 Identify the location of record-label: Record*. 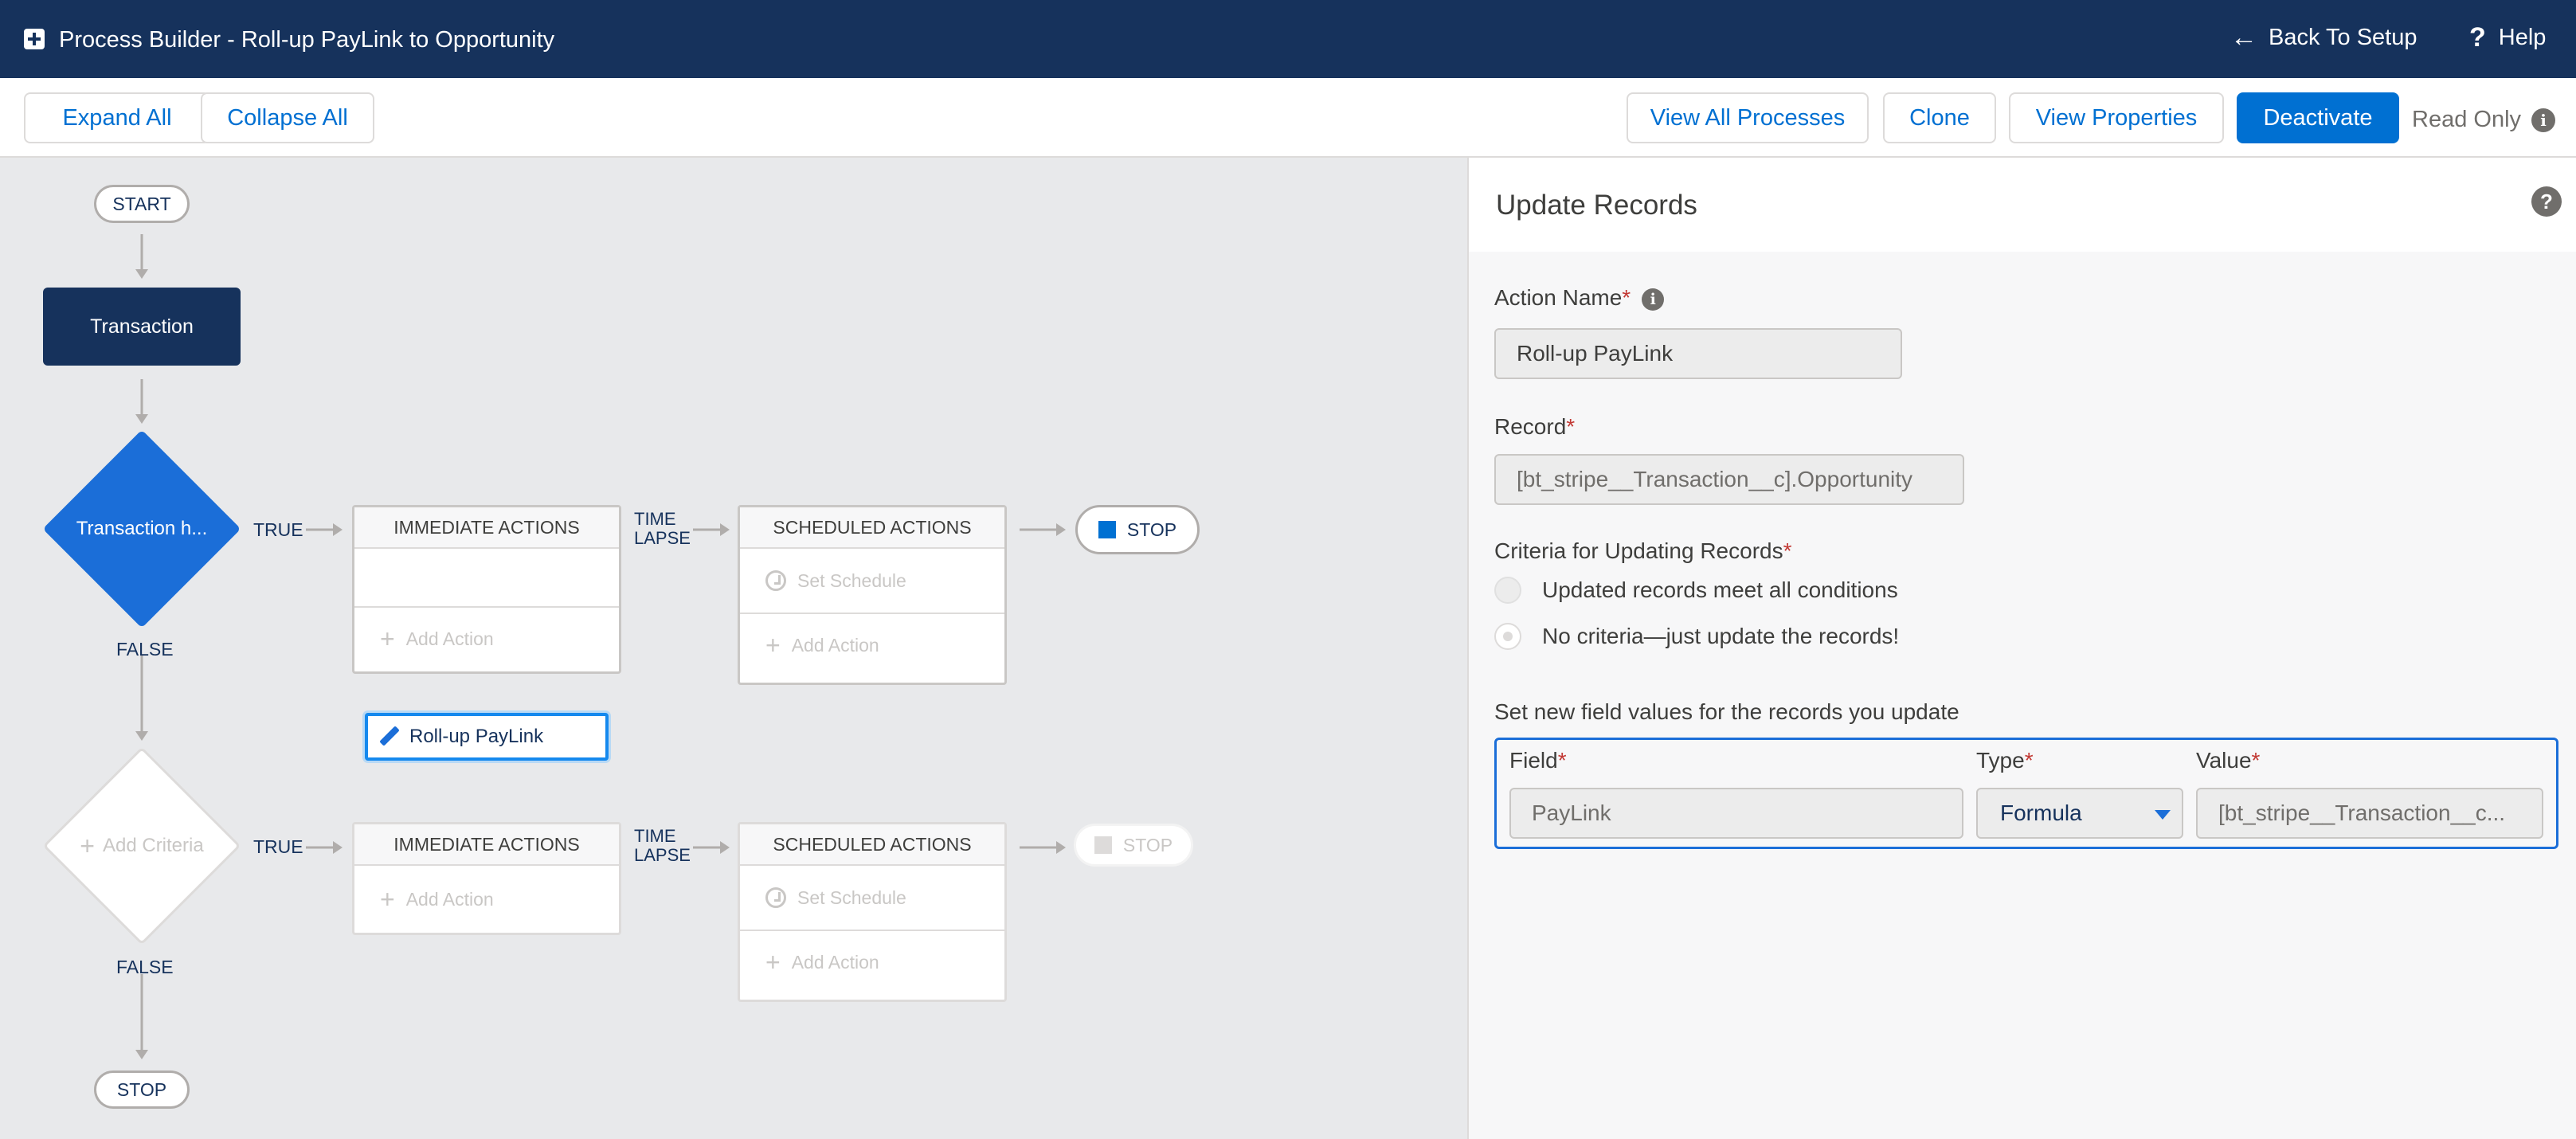
(1534, 427).